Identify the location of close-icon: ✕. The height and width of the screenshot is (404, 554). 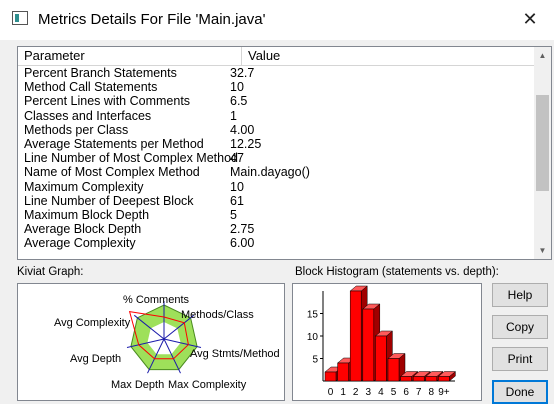
(530, 19).